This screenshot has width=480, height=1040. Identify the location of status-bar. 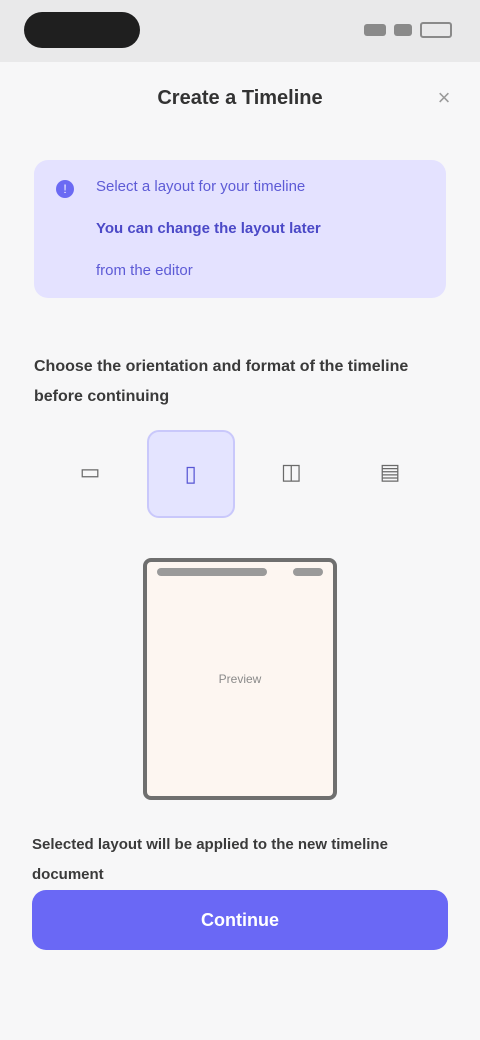
(240, 31).